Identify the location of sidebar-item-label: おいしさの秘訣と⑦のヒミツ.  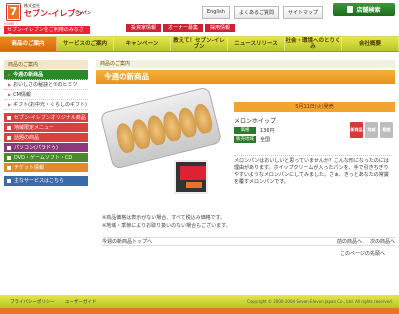
(45, 84).